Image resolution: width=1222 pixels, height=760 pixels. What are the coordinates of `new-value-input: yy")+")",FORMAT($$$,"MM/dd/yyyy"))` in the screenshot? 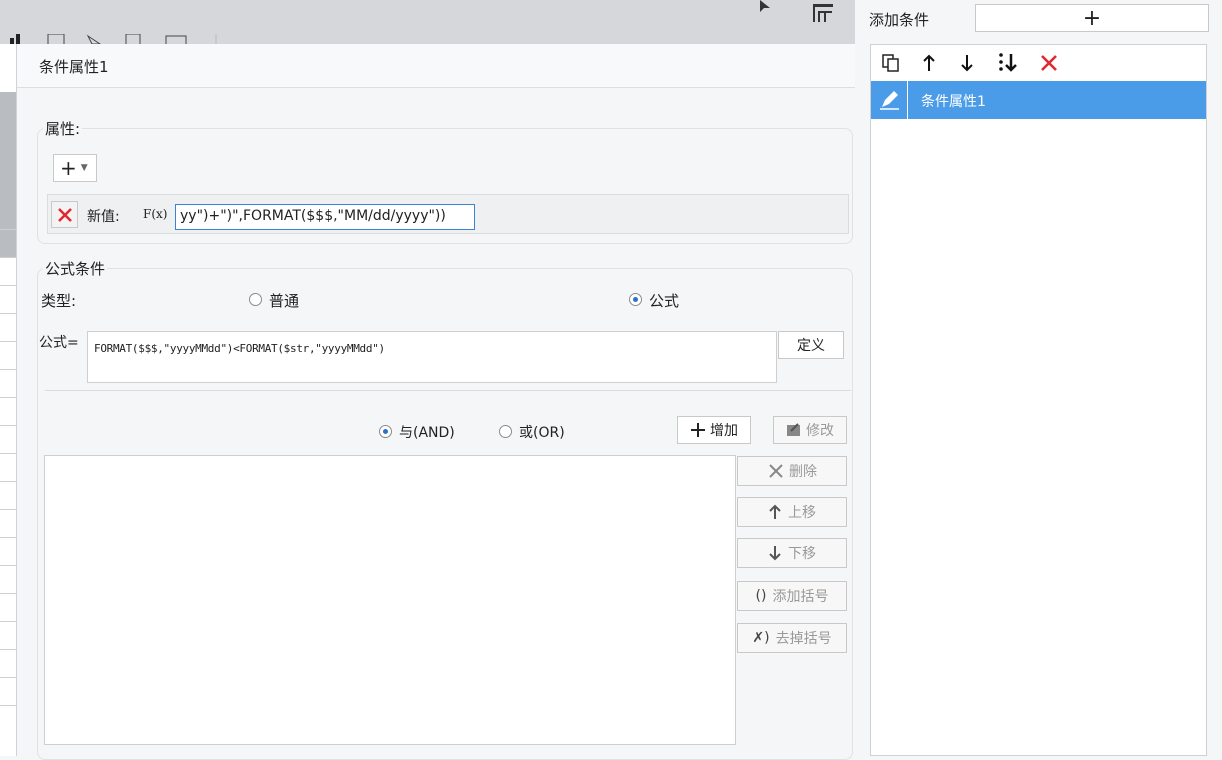 It's located at (325, 217).